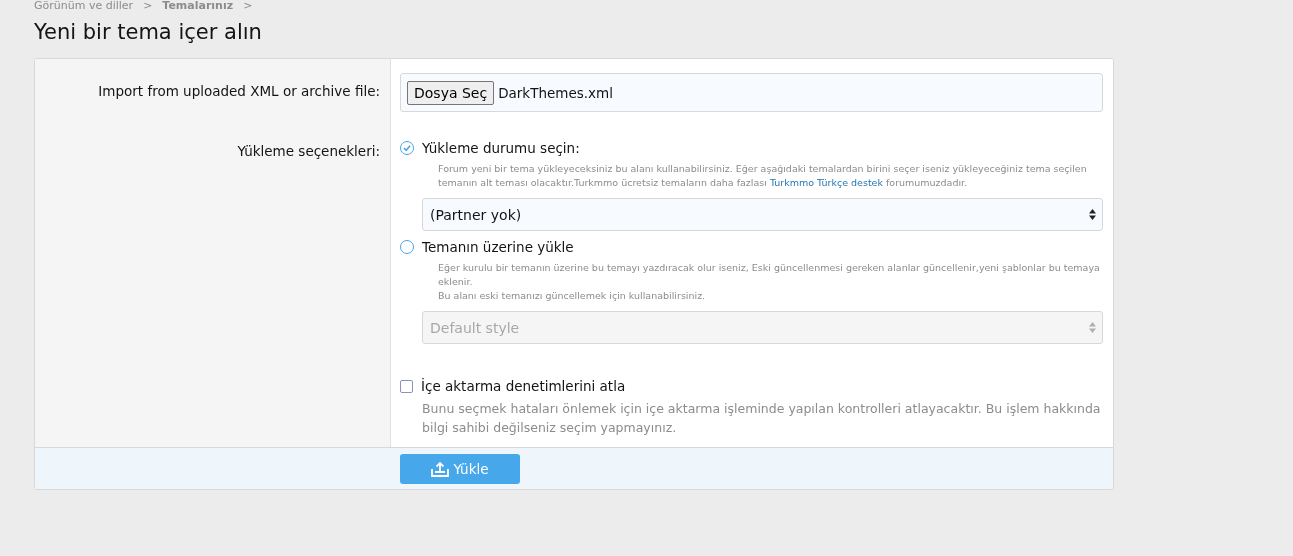  What do you see at coordinates (761, 418) in the screenshot?
I see `hint-text: Bunu seçmek hataları önlemek için içe aktarma işleminde yapılan kontrolleri atlayacaktır. Bu işlem hakkında bilgi sahibi değilseniz seçim yapmayınız.` at bounding box center [761, 418].